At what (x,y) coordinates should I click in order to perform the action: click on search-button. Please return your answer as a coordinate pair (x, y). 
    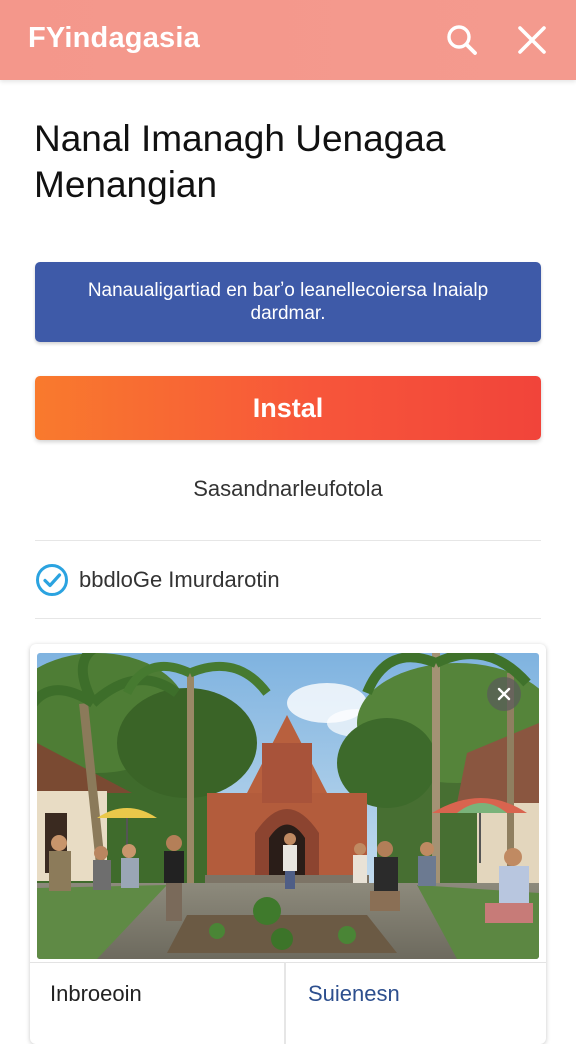
    Looking at the image, I should click on (462, 40).